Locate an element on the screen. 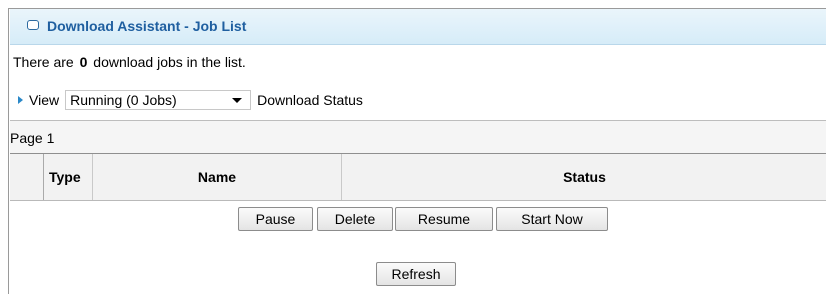  summary-suffix: download jobs in the list. is located at coordinates (169, 62).